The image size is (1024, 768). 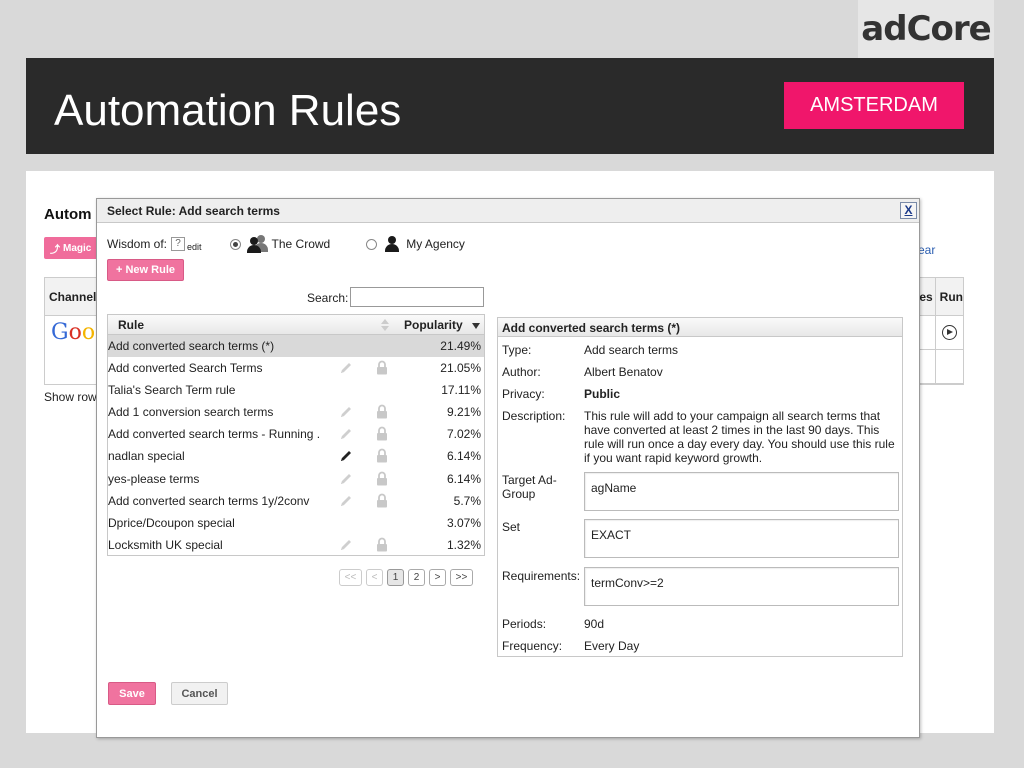 I want to click on slide-title: Automation Rules, so click(x=228, y=110).